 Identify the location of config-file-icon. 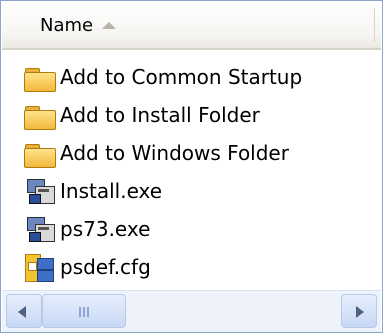
(40, 267).